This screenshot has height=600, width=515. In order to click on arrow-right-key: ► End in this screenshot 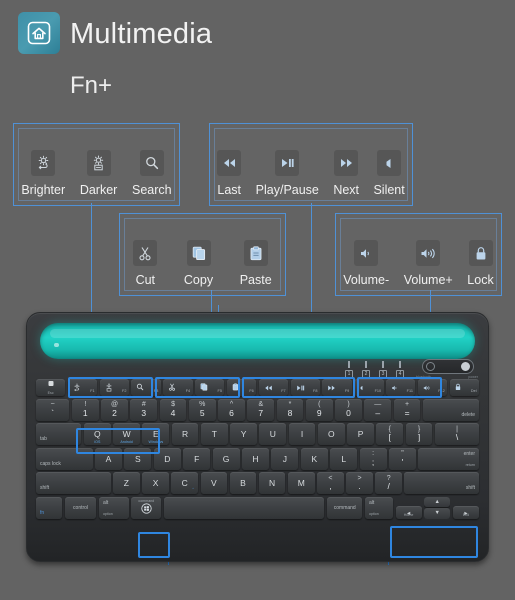, I will do `click(466, 512)`.